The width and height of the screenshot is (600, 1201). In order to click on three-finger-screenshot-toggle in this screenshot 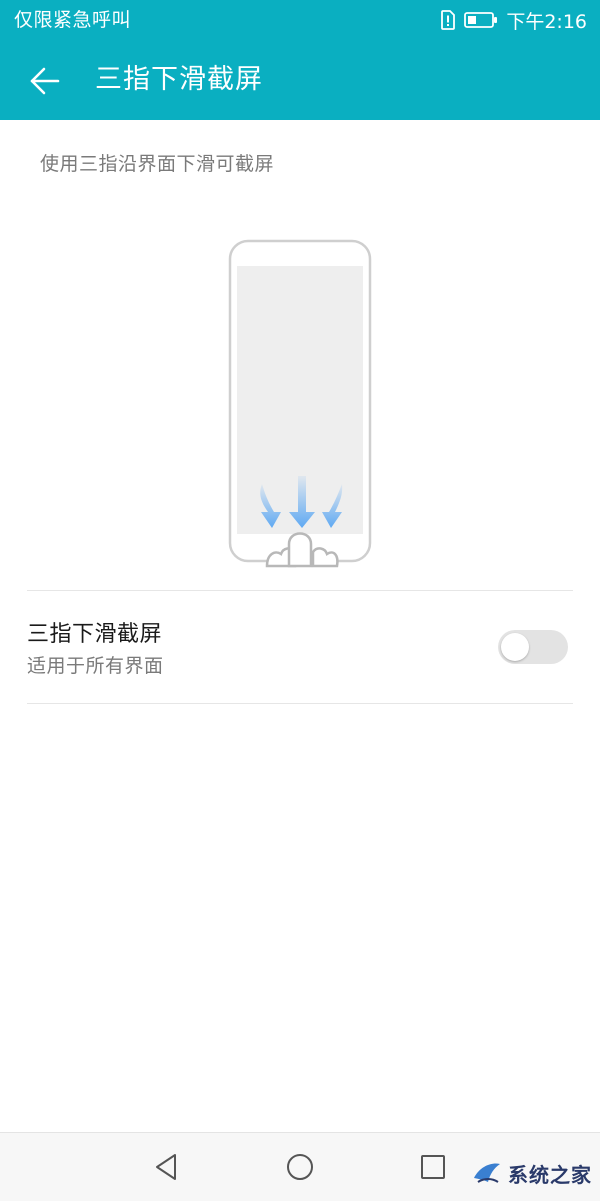, I will do `click(533, 647)`.